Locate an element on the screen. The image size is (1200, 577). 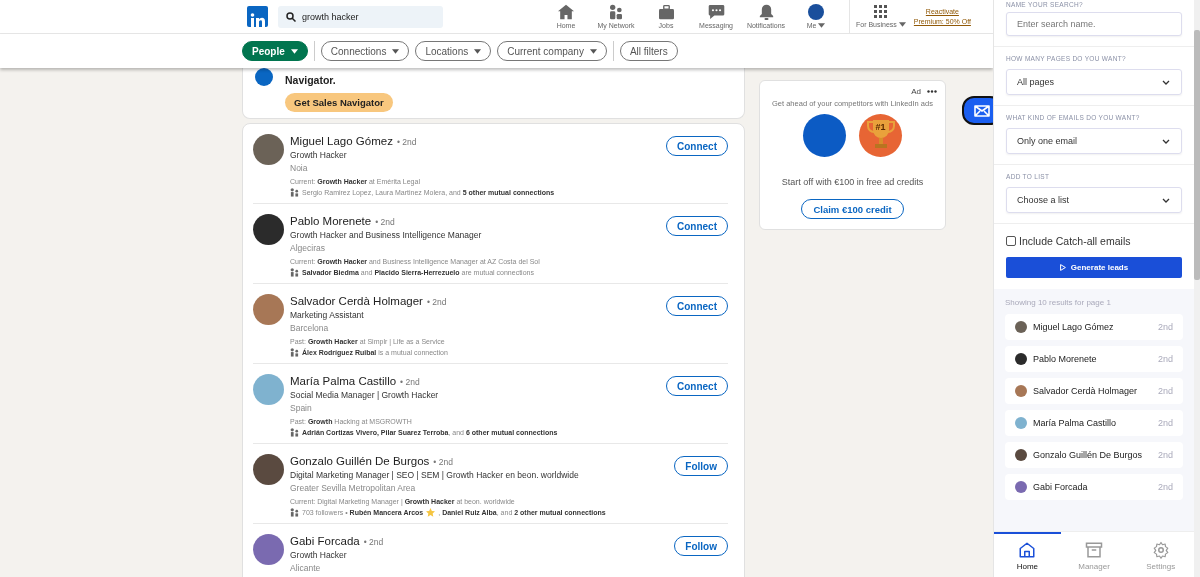
banner-text: Navigator. is located at coordinates (311, 80).